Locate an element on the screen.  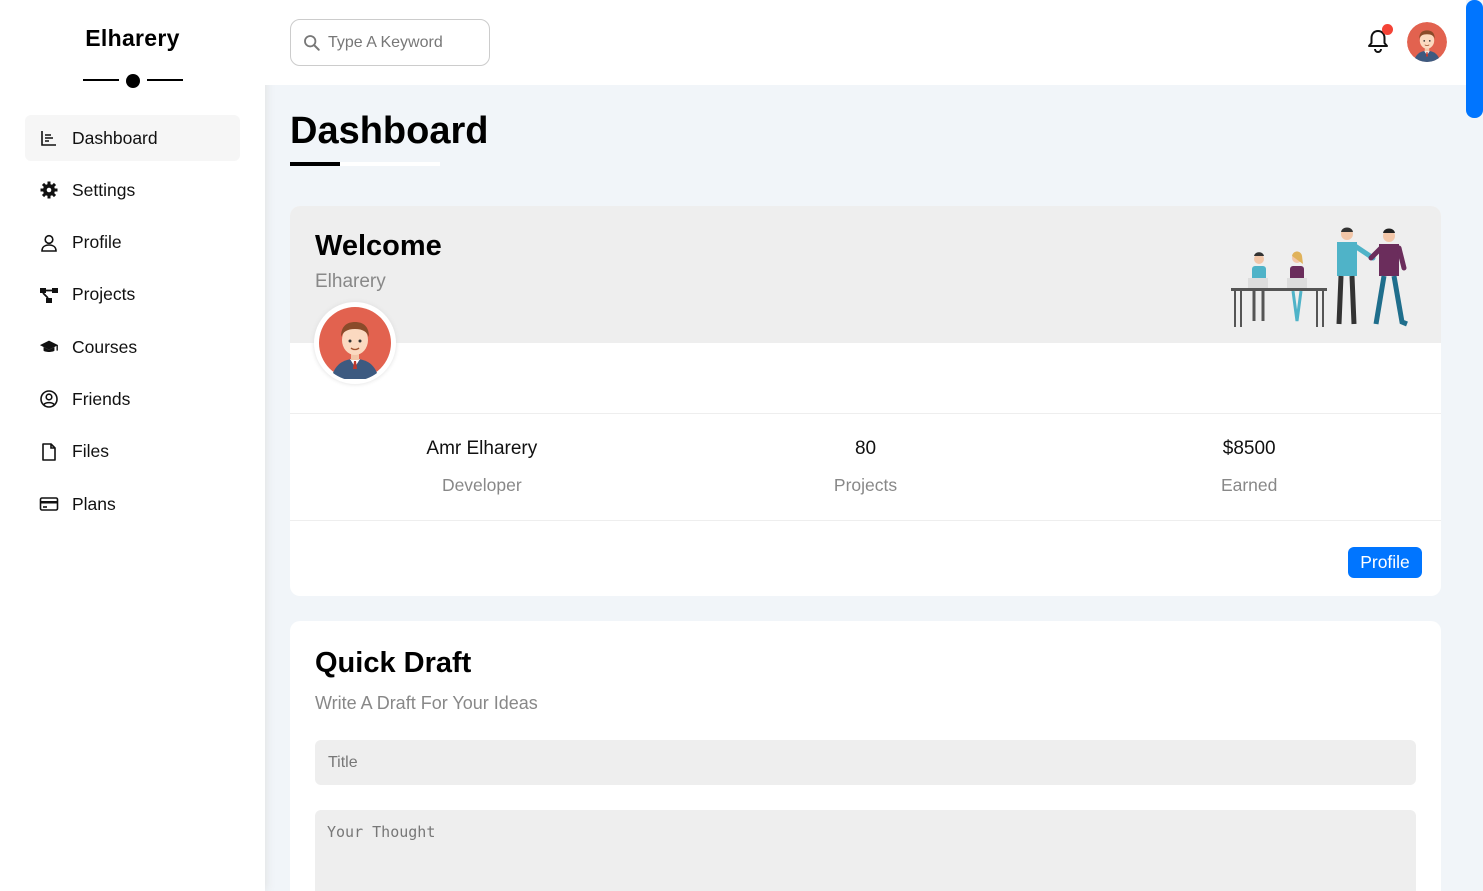
profile-avatar is located at coordinates (355, 343).